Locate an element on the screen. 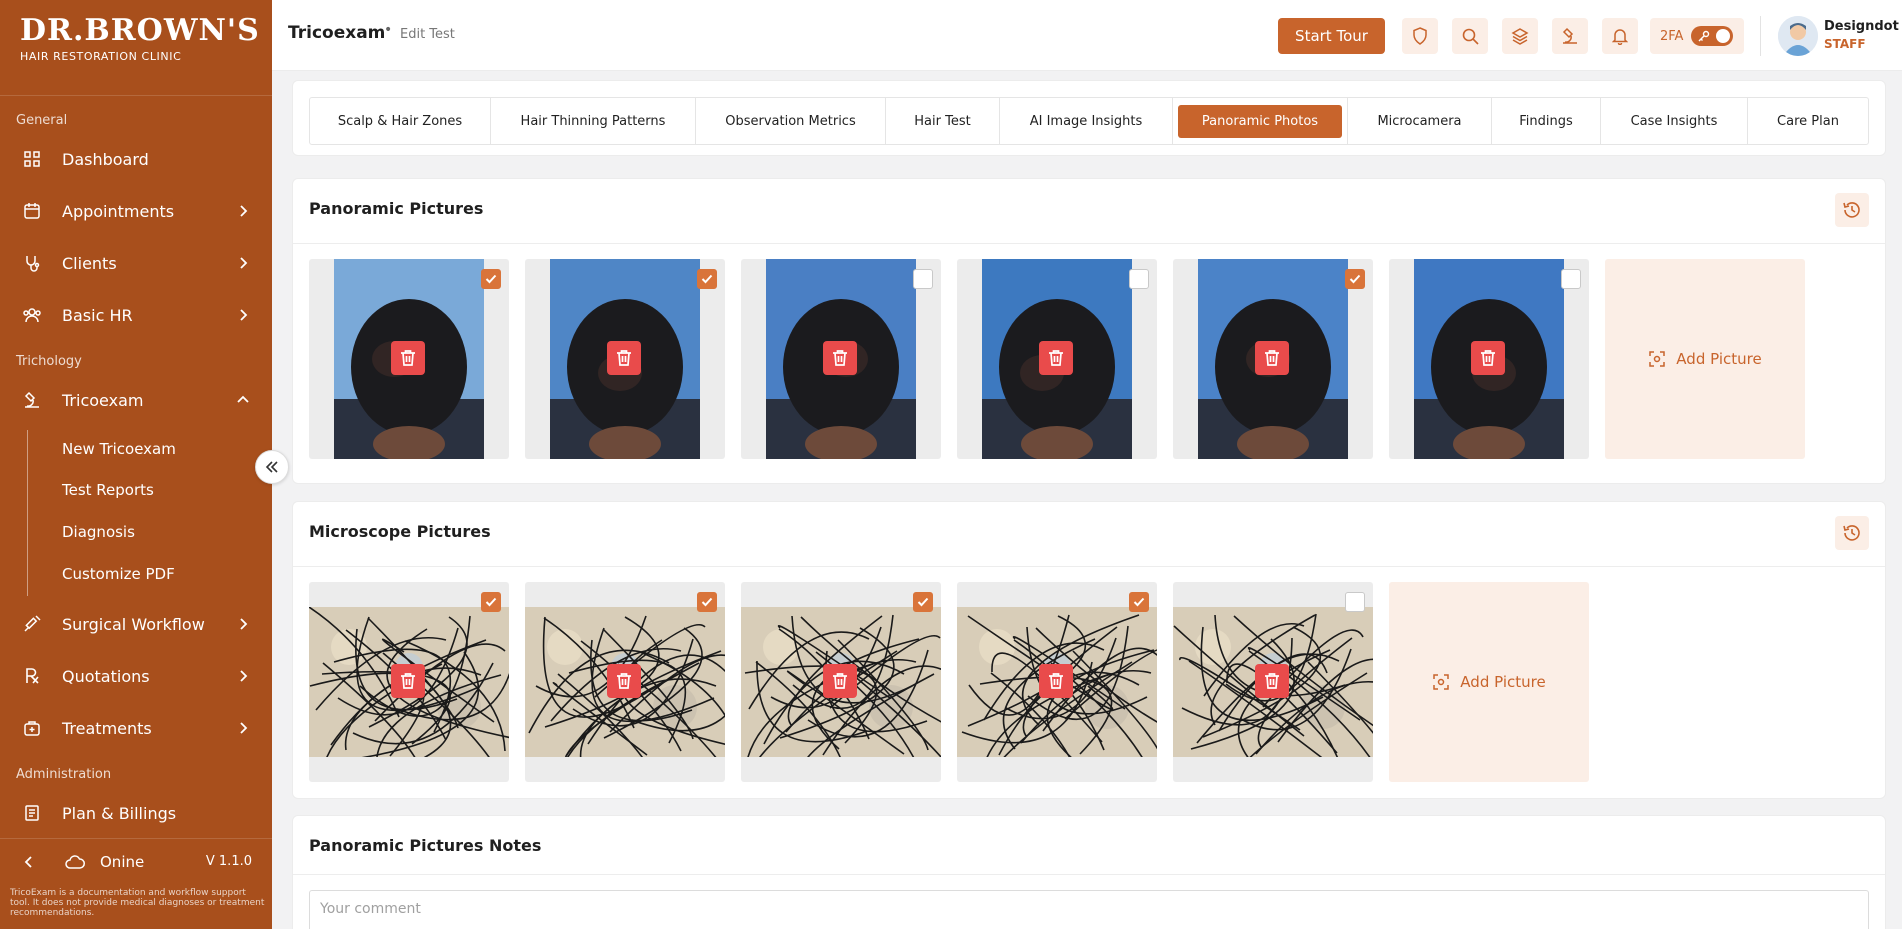 The height and width of the screenshot is (929, 1902). search-button is located at coordinates (1470, 36).